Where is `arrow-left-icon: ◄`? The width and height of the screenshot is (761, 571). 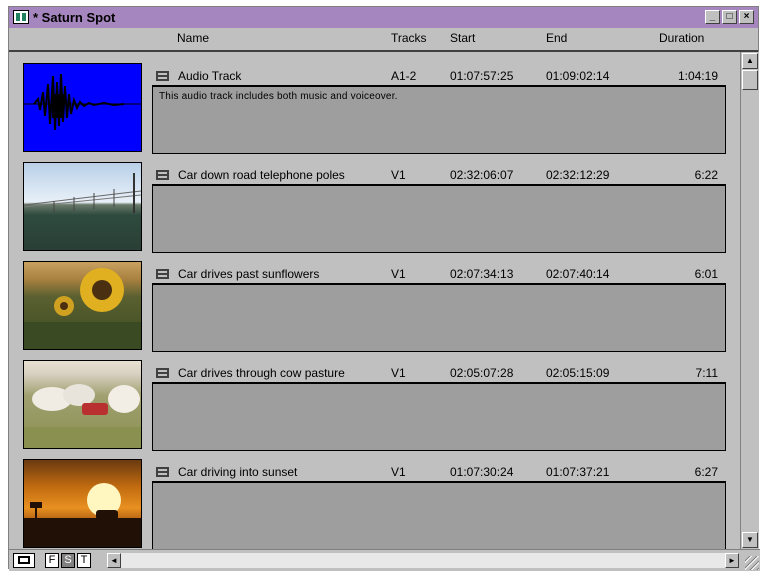 arrow-left-icon: ◄ is located at coordinates (114, 560).